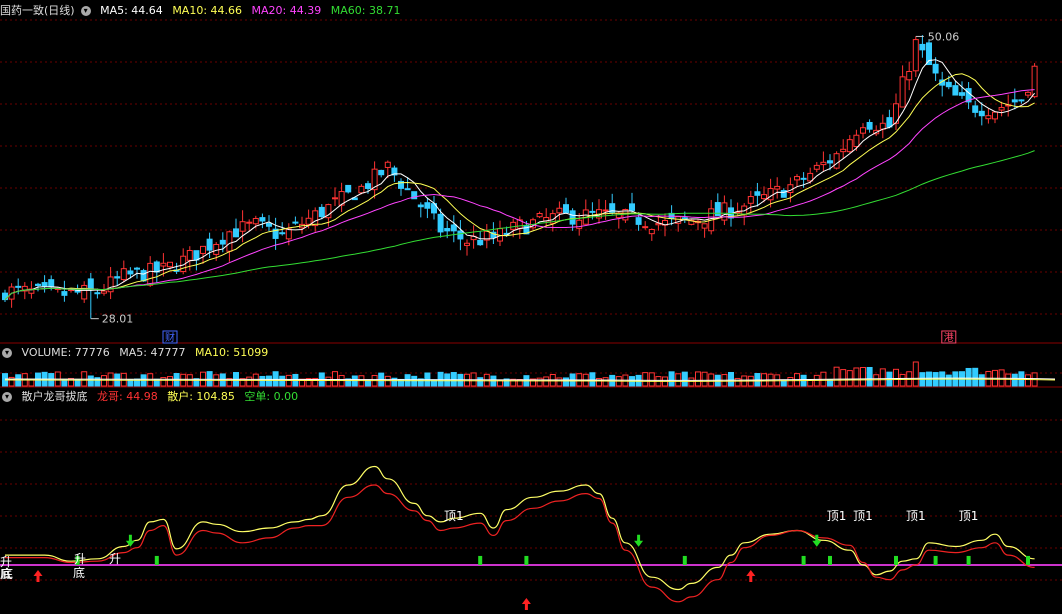  Describe the element at coordinates (944, 36) in the screenshot. I see `high-price-label: 50.06` at that location.